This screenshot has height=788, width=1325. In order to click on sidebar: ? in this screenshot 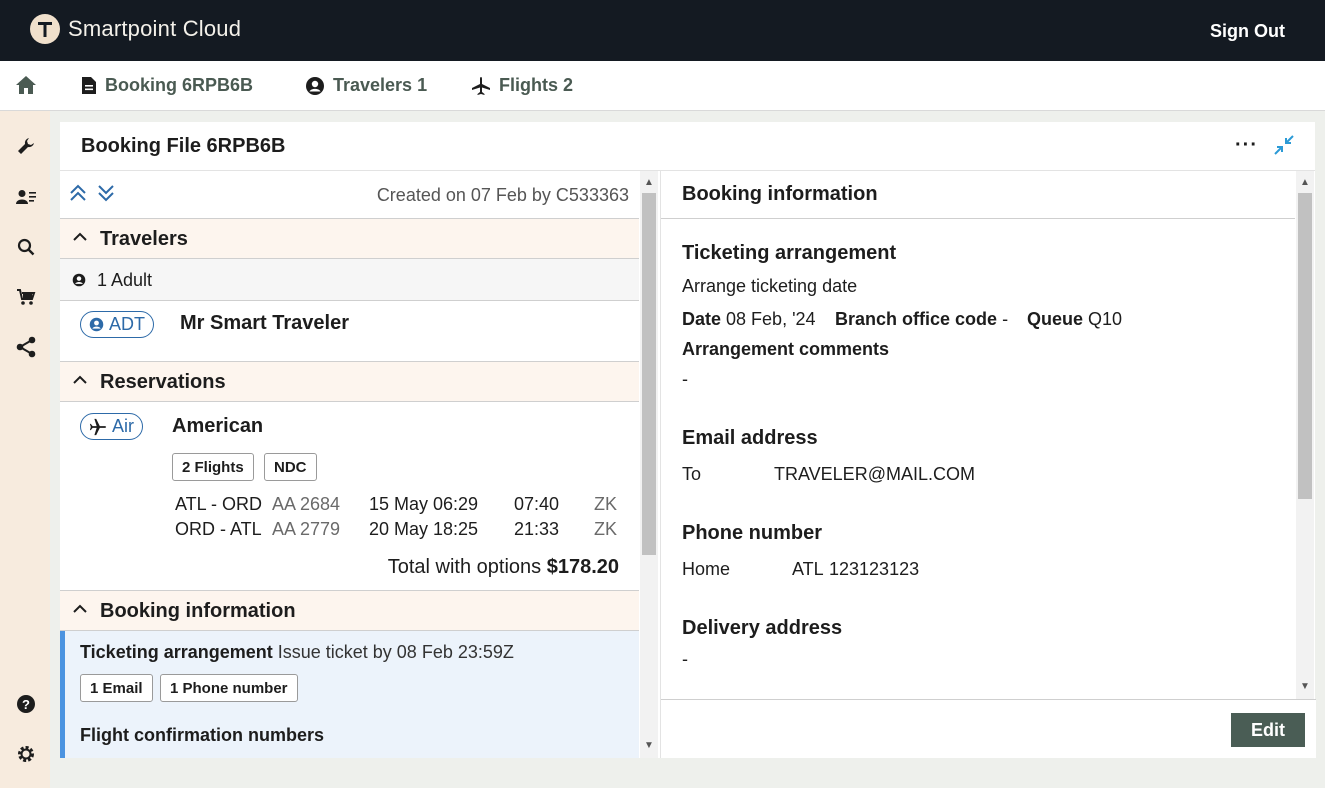, I will do `click(25, 449)`.